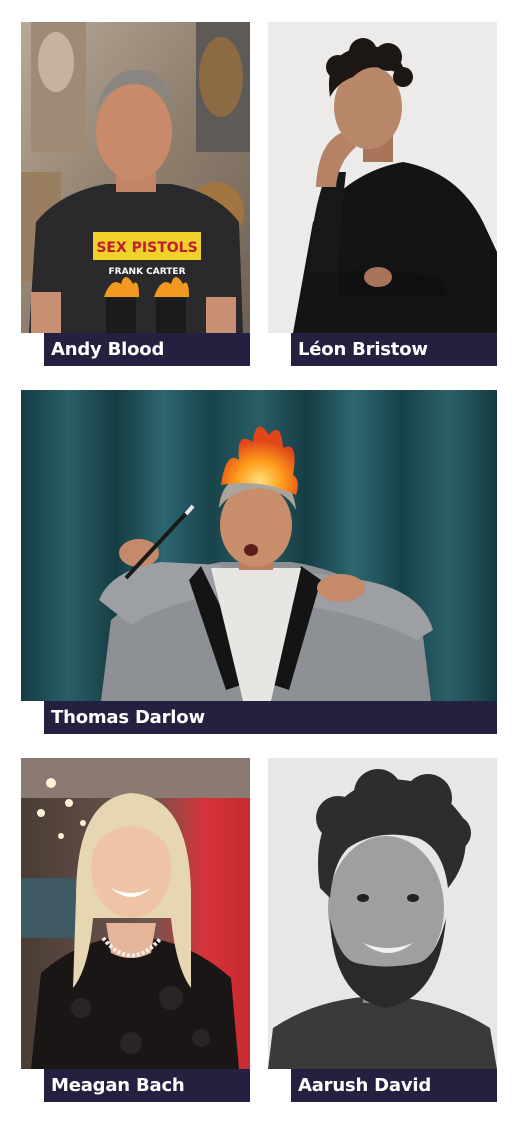 The image size is (518, 1123). What do you see at coordinates (147, 272) in the screenshot?
I see `shirt-line-text: FRANK CARTER` at bounding box center [147, 272].